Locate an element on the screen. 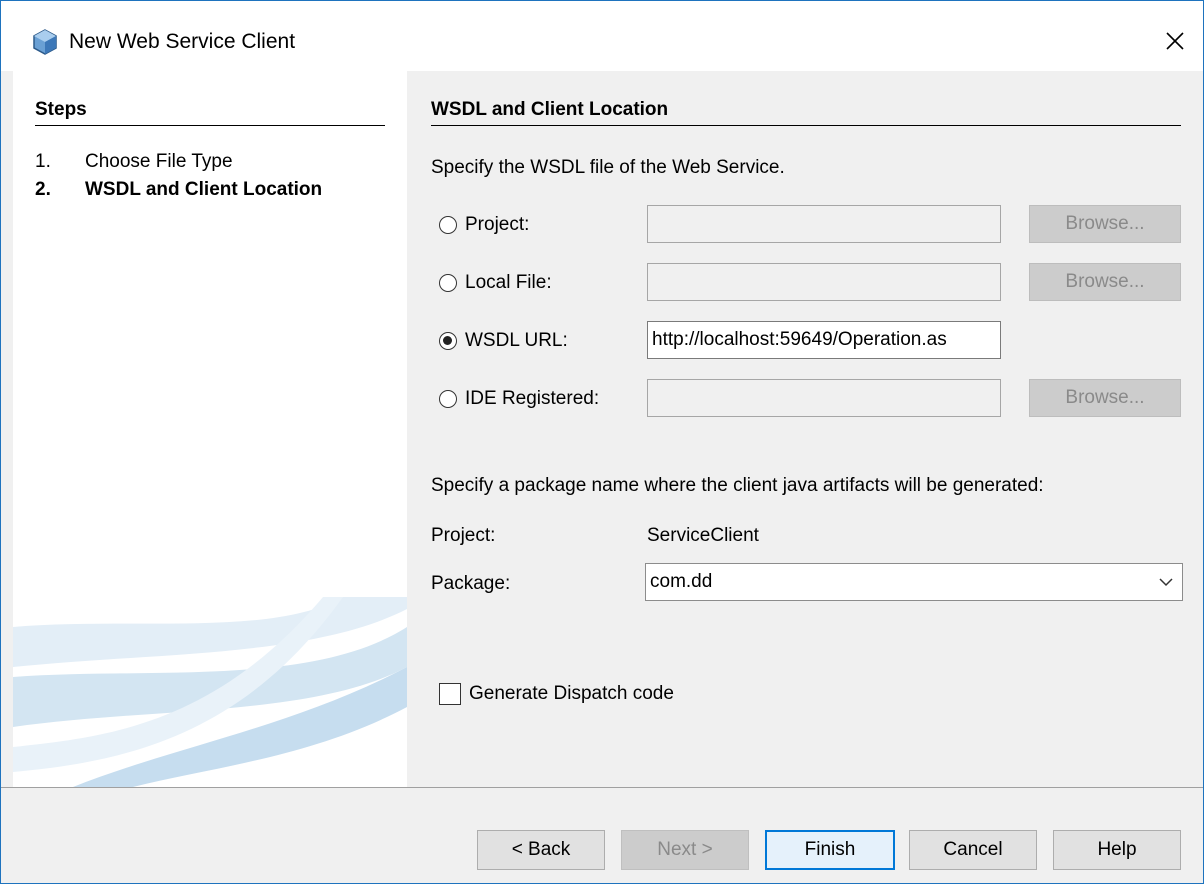 This screenshot has width=1204, height=884. step-item-2: 2. WSDL and Client Location is located at coordinates (178, 190).